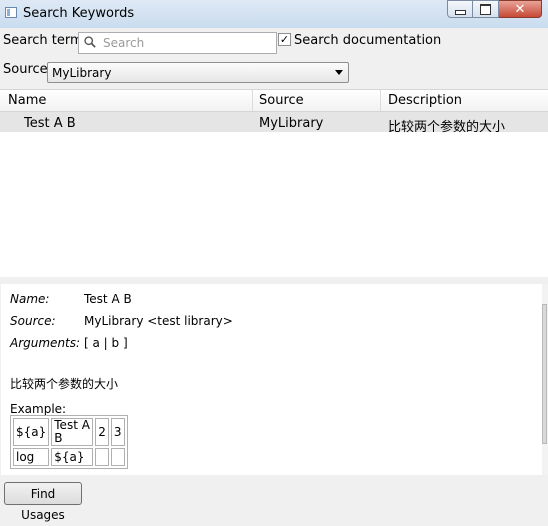 The width and height of the screenshot is (548, 526). I want to click on chevron-down-icon, so click(339, 72).